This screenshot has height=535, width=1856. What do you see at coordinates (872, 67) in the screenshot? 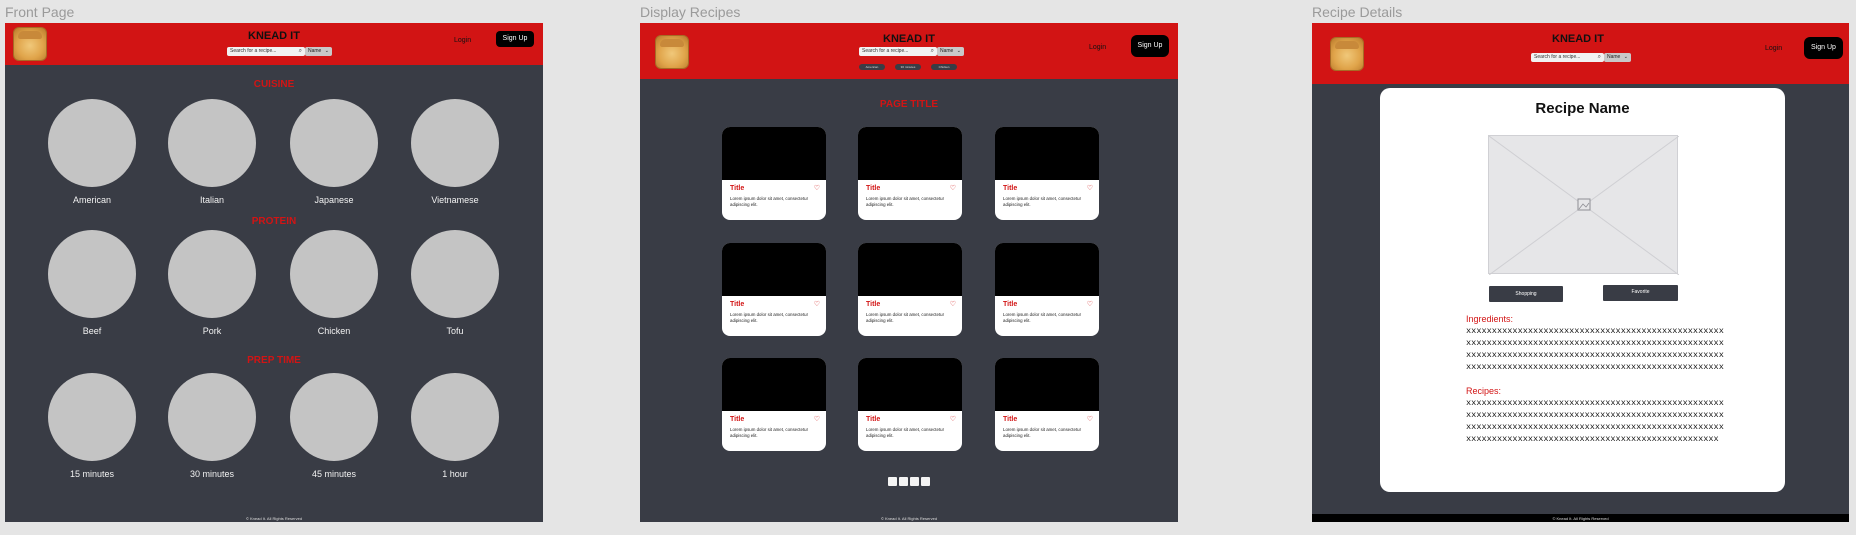
I see `active-filter-chip: American` at bounding box center [872, 67].